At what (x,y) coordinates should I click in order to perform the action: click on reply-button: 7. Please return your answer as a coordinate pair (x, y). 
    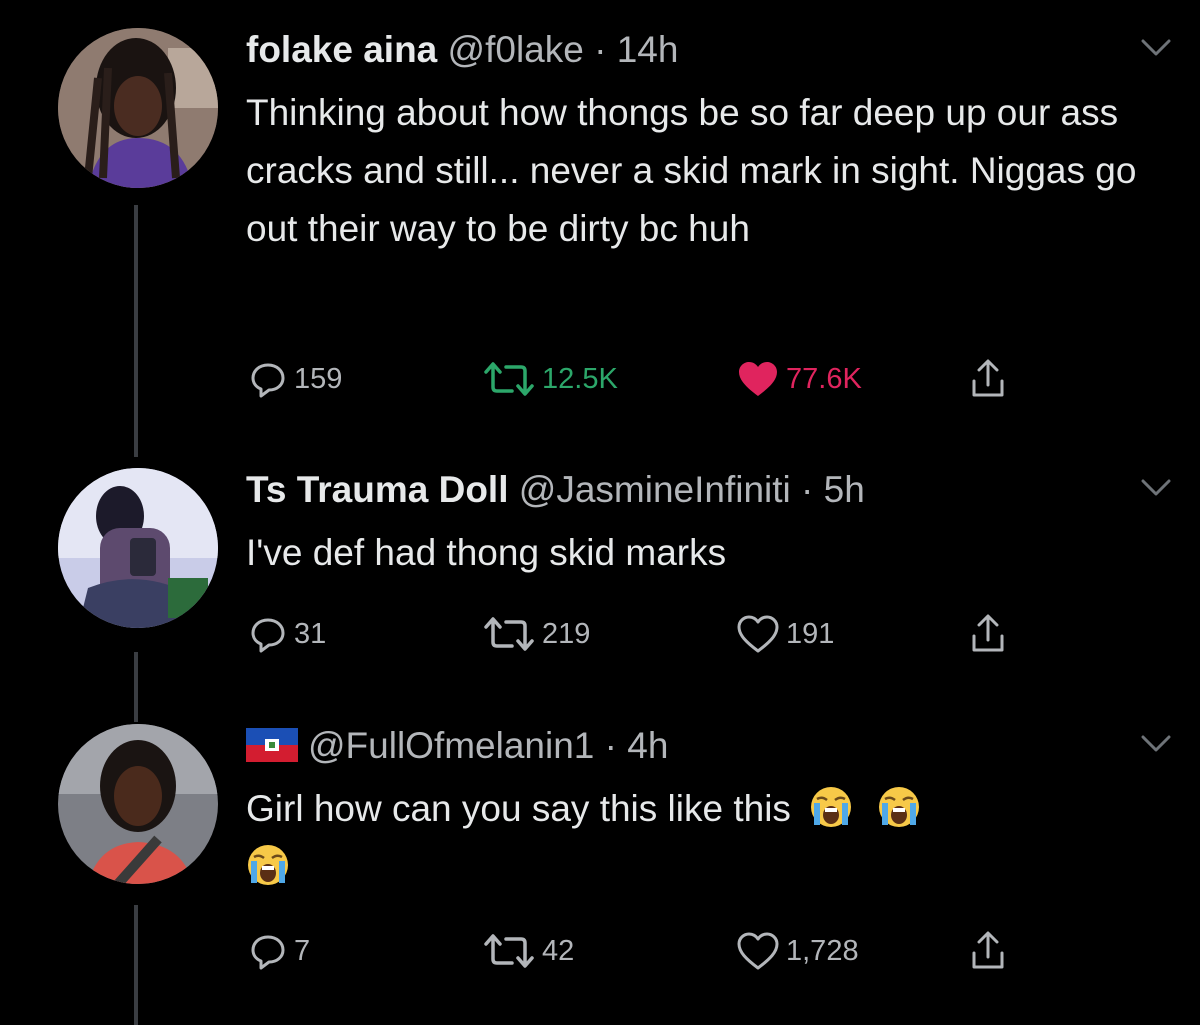
    Looking at the image, I should click on (279, 951).